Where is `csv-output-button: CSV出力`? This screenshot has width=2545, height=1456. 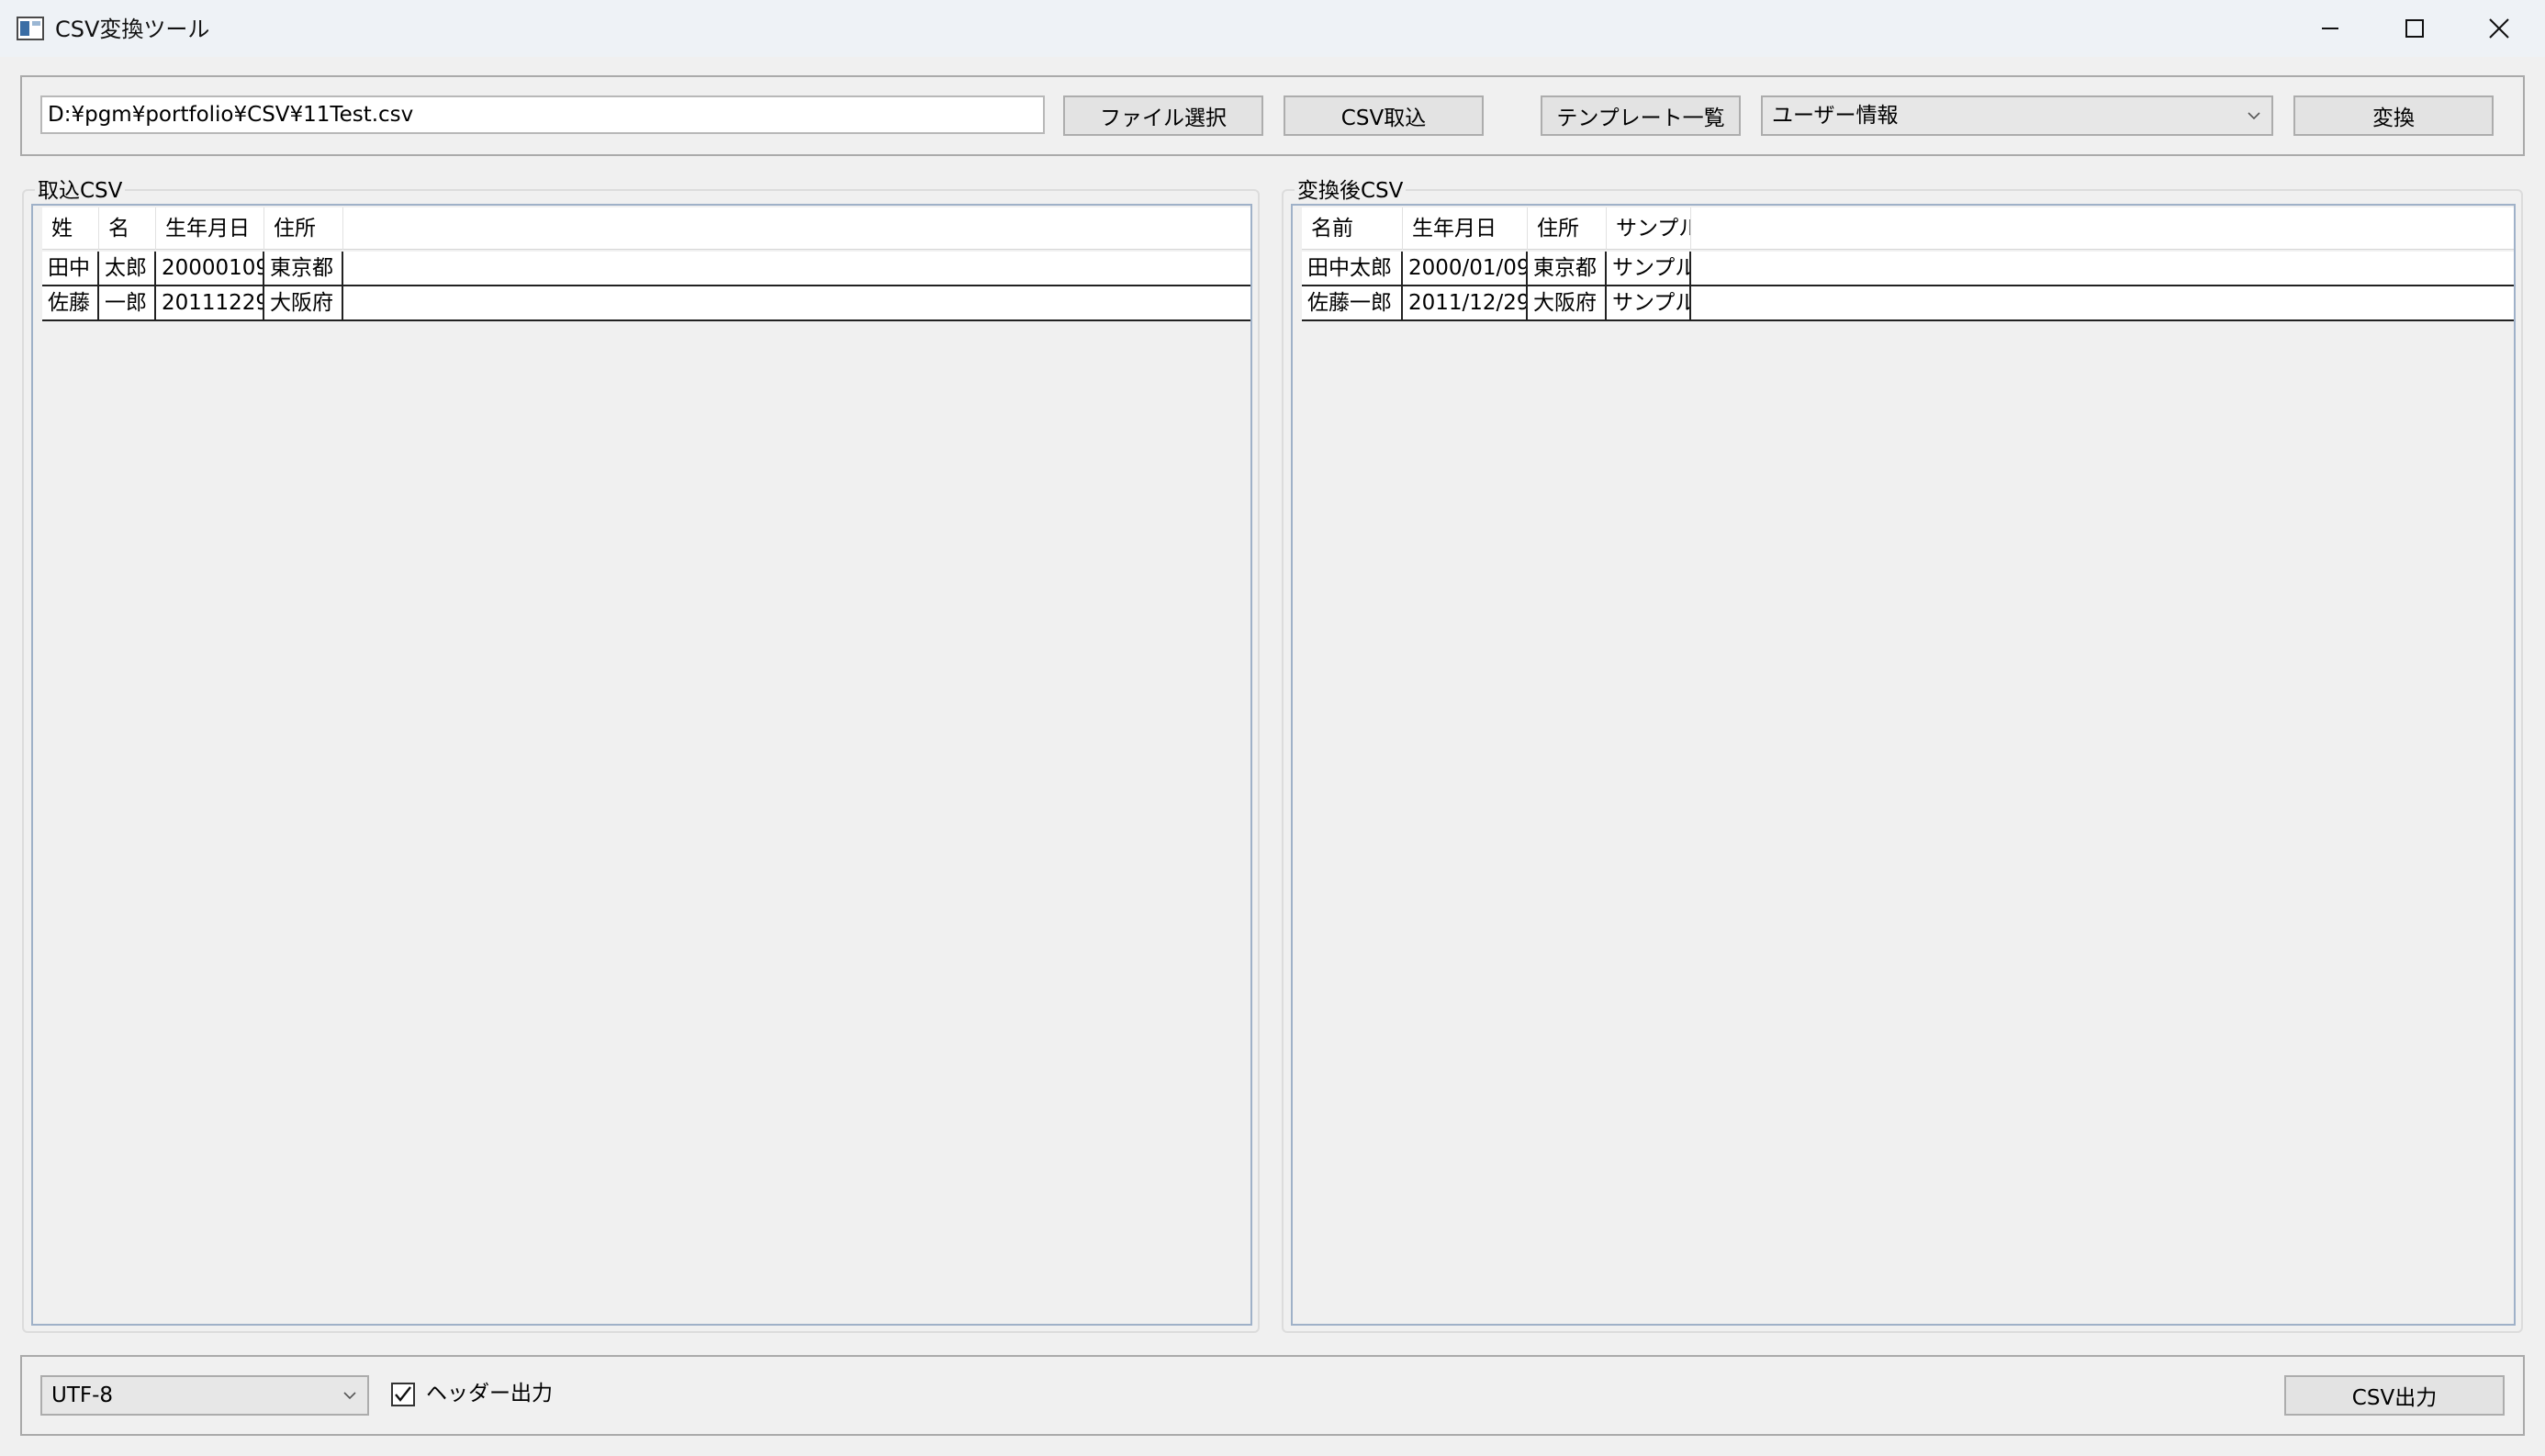 csv-output-button: CSV出力 is located at coordinates (2394, 1395).